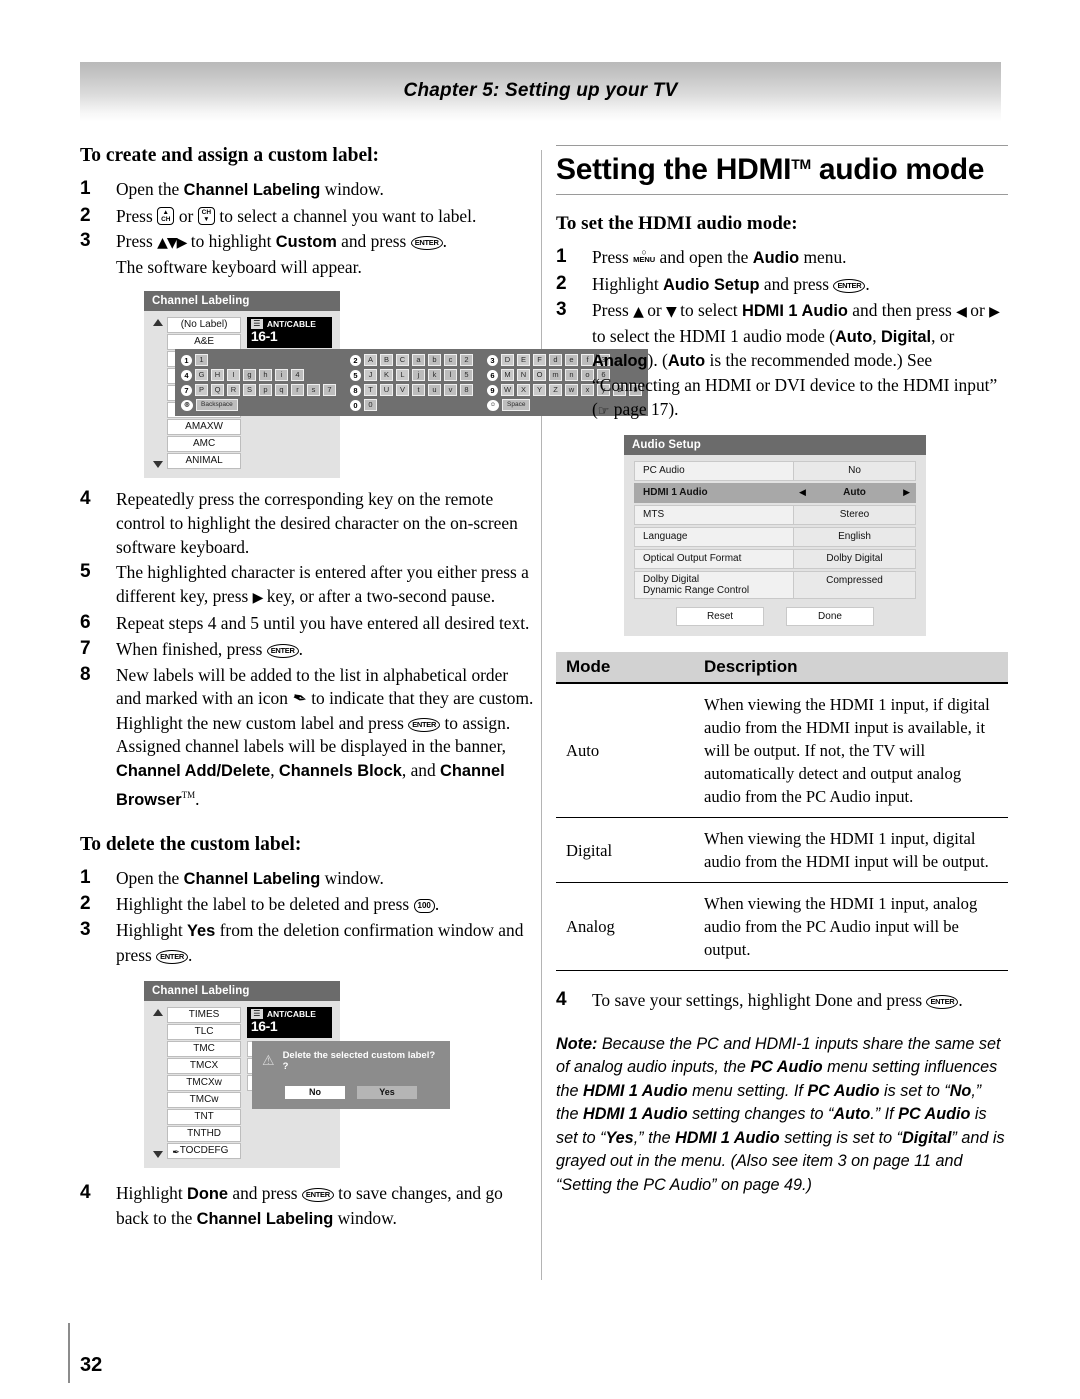 This screenshot has width=1080, height=1399. Describe the element at coordinates (204, 1134) in the screenshot. I see `channel-list-item: TNTHD` at that location.